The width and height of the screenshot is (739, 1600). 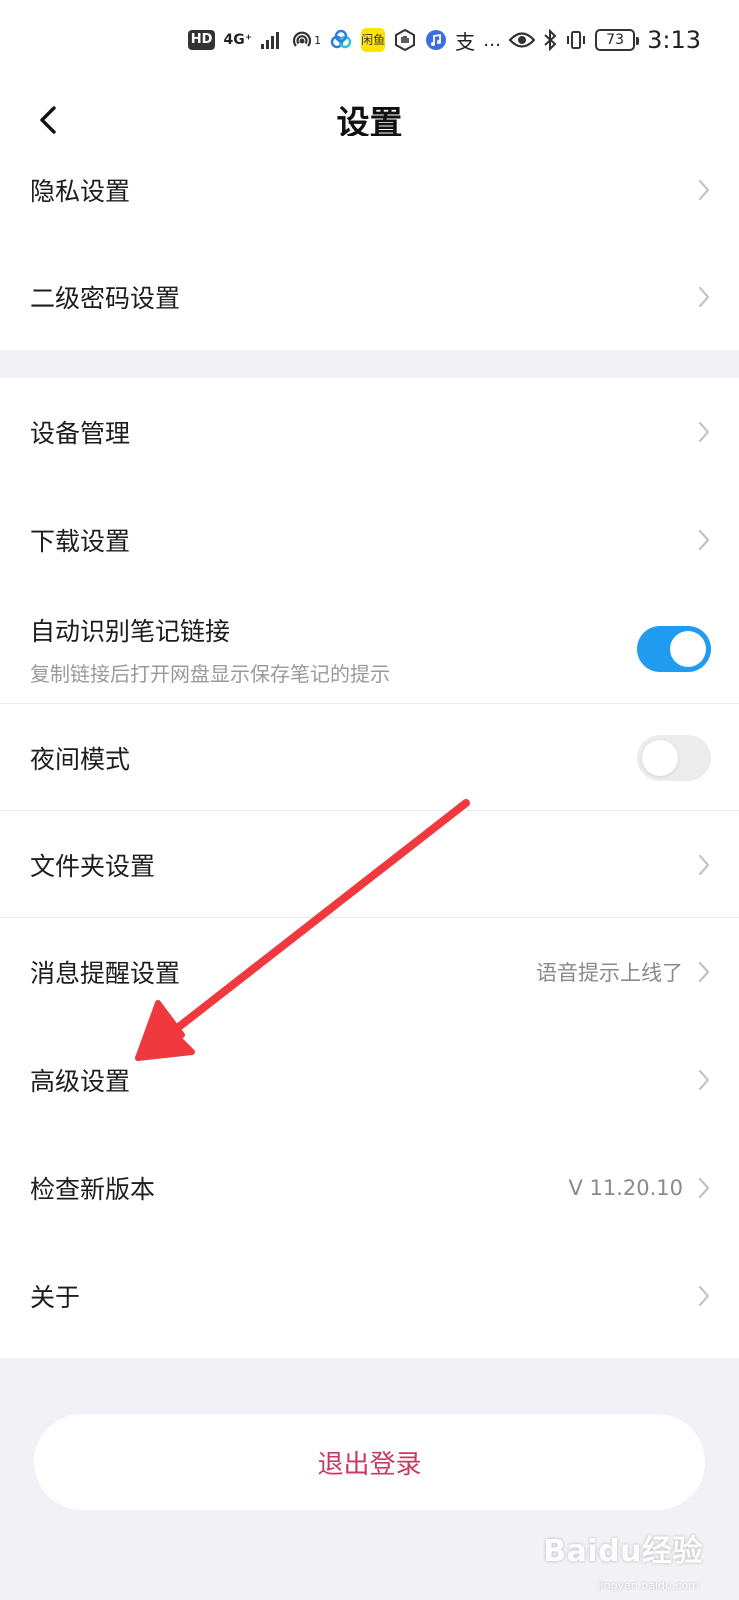 I want to click on advanced-settings-item: 高级设置, so click(x=369, y=1080).